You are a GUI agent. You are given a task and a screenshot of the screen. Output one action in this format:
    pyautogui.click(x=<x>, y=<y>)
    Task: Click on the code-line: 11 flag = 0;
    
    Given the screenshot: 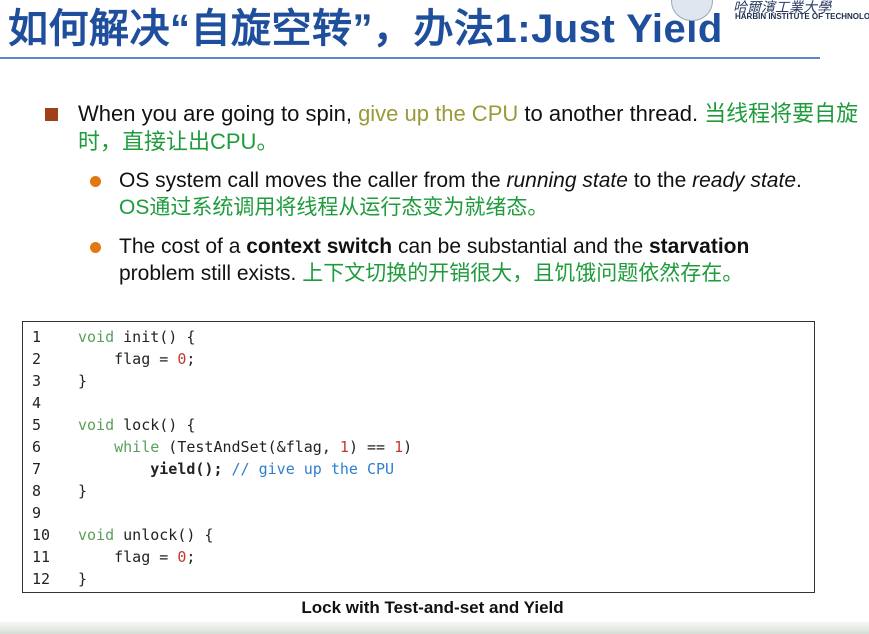 What is the action you would take?
    pyautogui.click(x=113, y=557)
    